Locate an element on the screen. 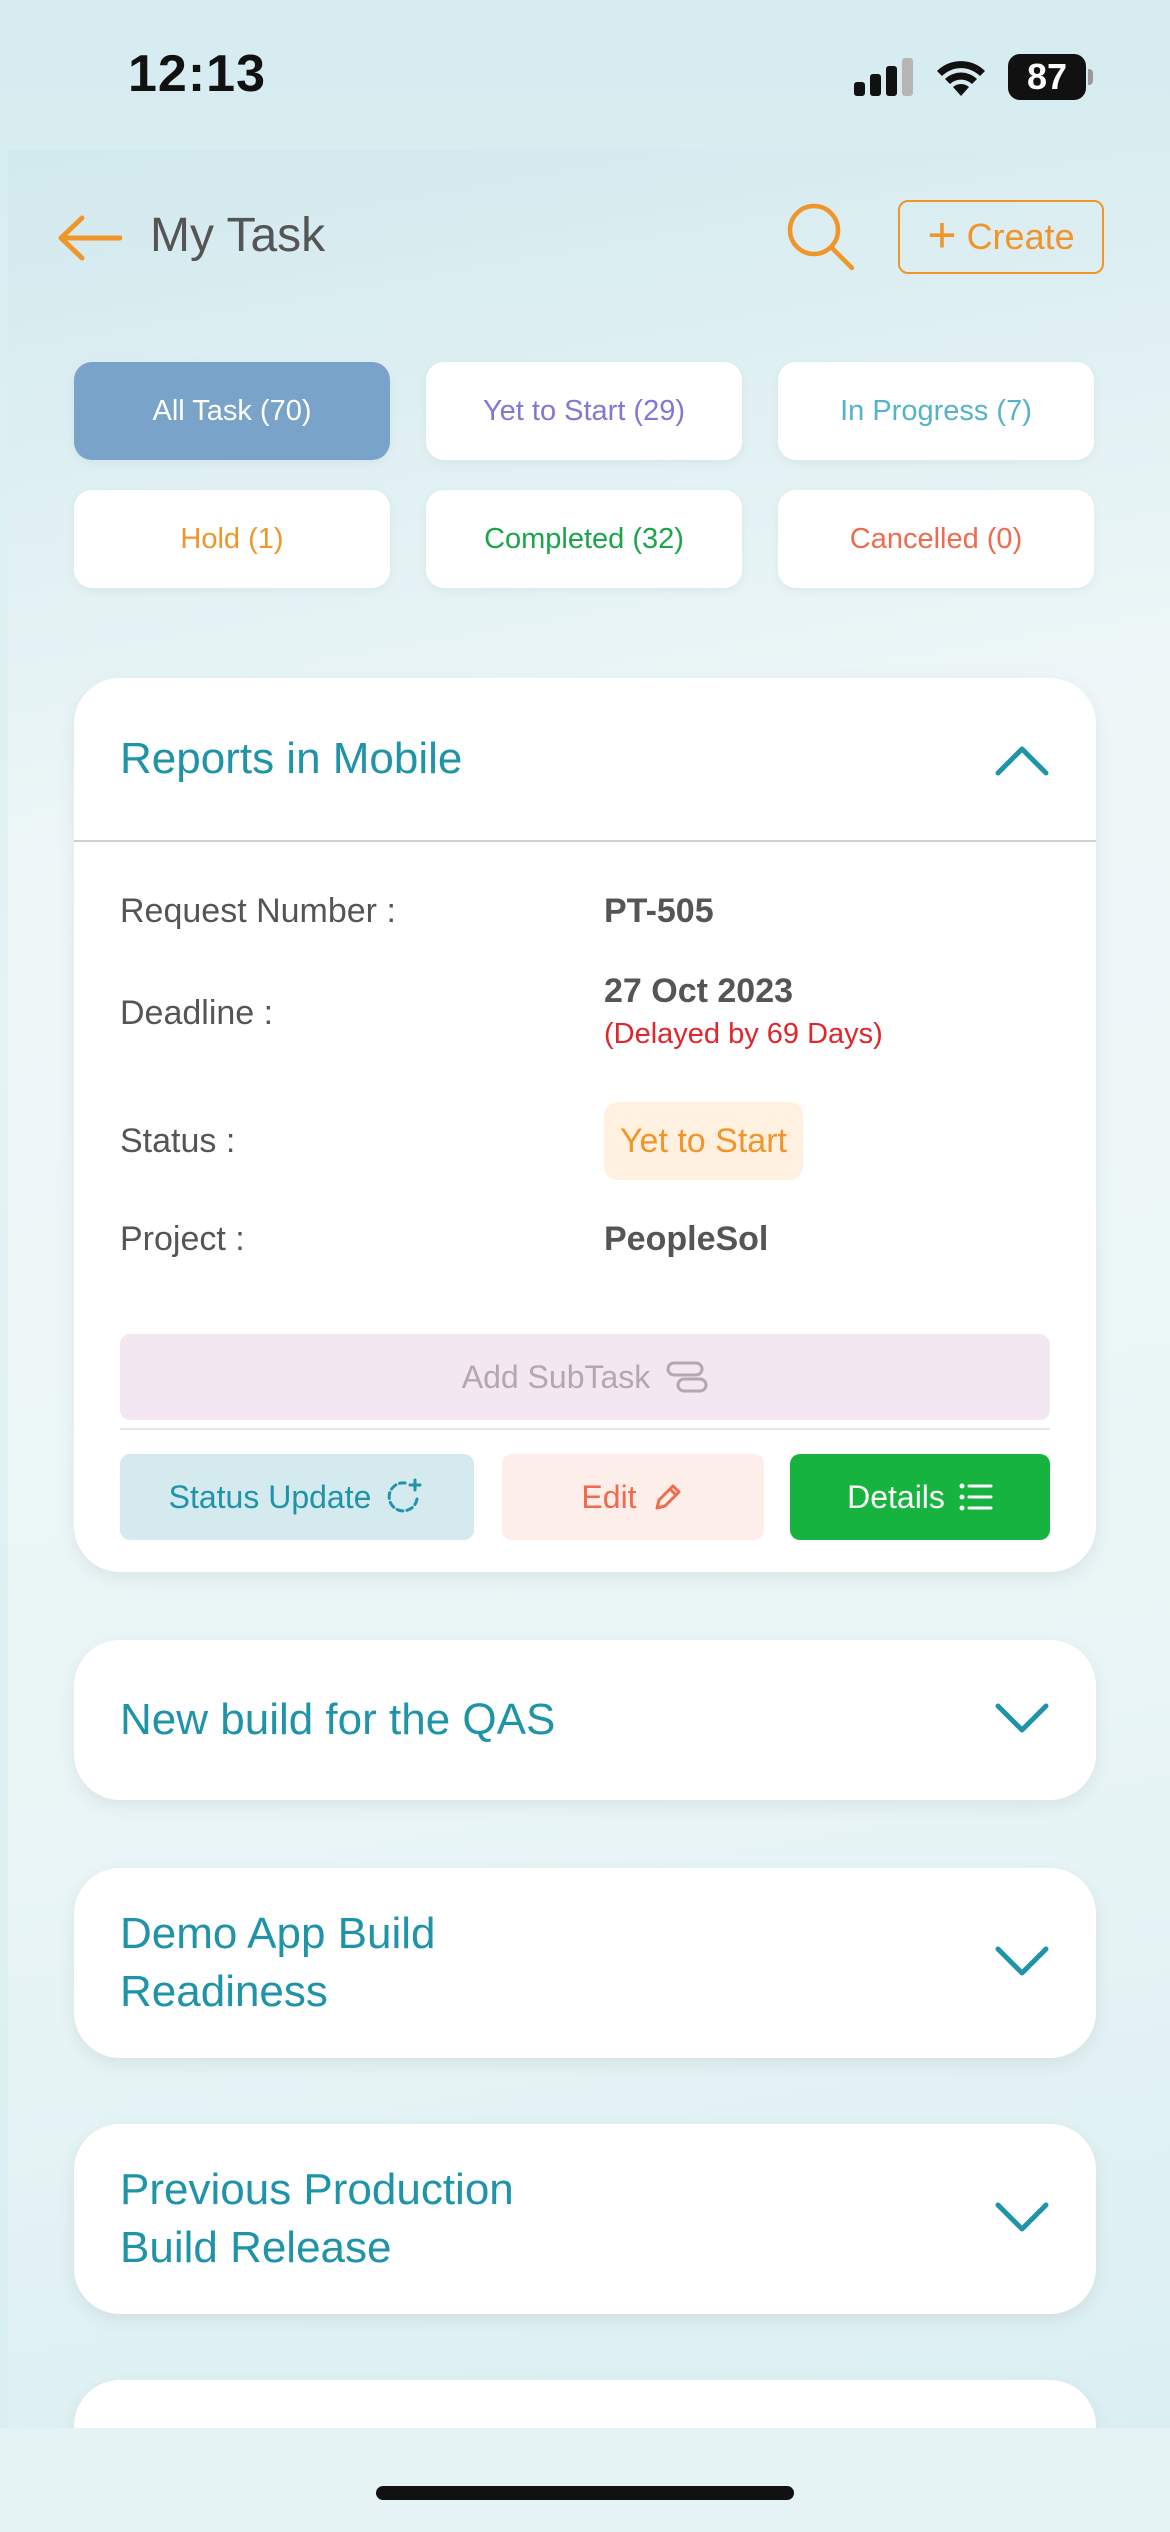 The image size is (1170, 2532). create-button-label: Create is located at coordinates (1020, 236).